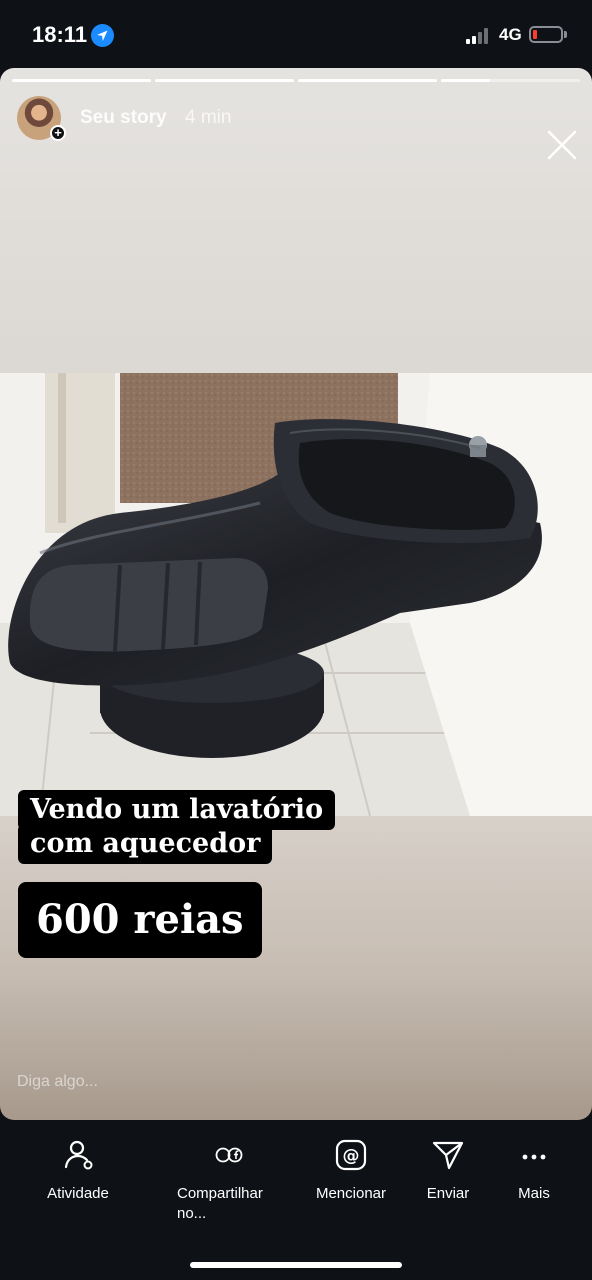 The width and height of the screenshot is (592, 1280). What do you see at coordinates (296, 80) in the screenshot?
I see `story-progress-bars` at bounding box center [296, 80].